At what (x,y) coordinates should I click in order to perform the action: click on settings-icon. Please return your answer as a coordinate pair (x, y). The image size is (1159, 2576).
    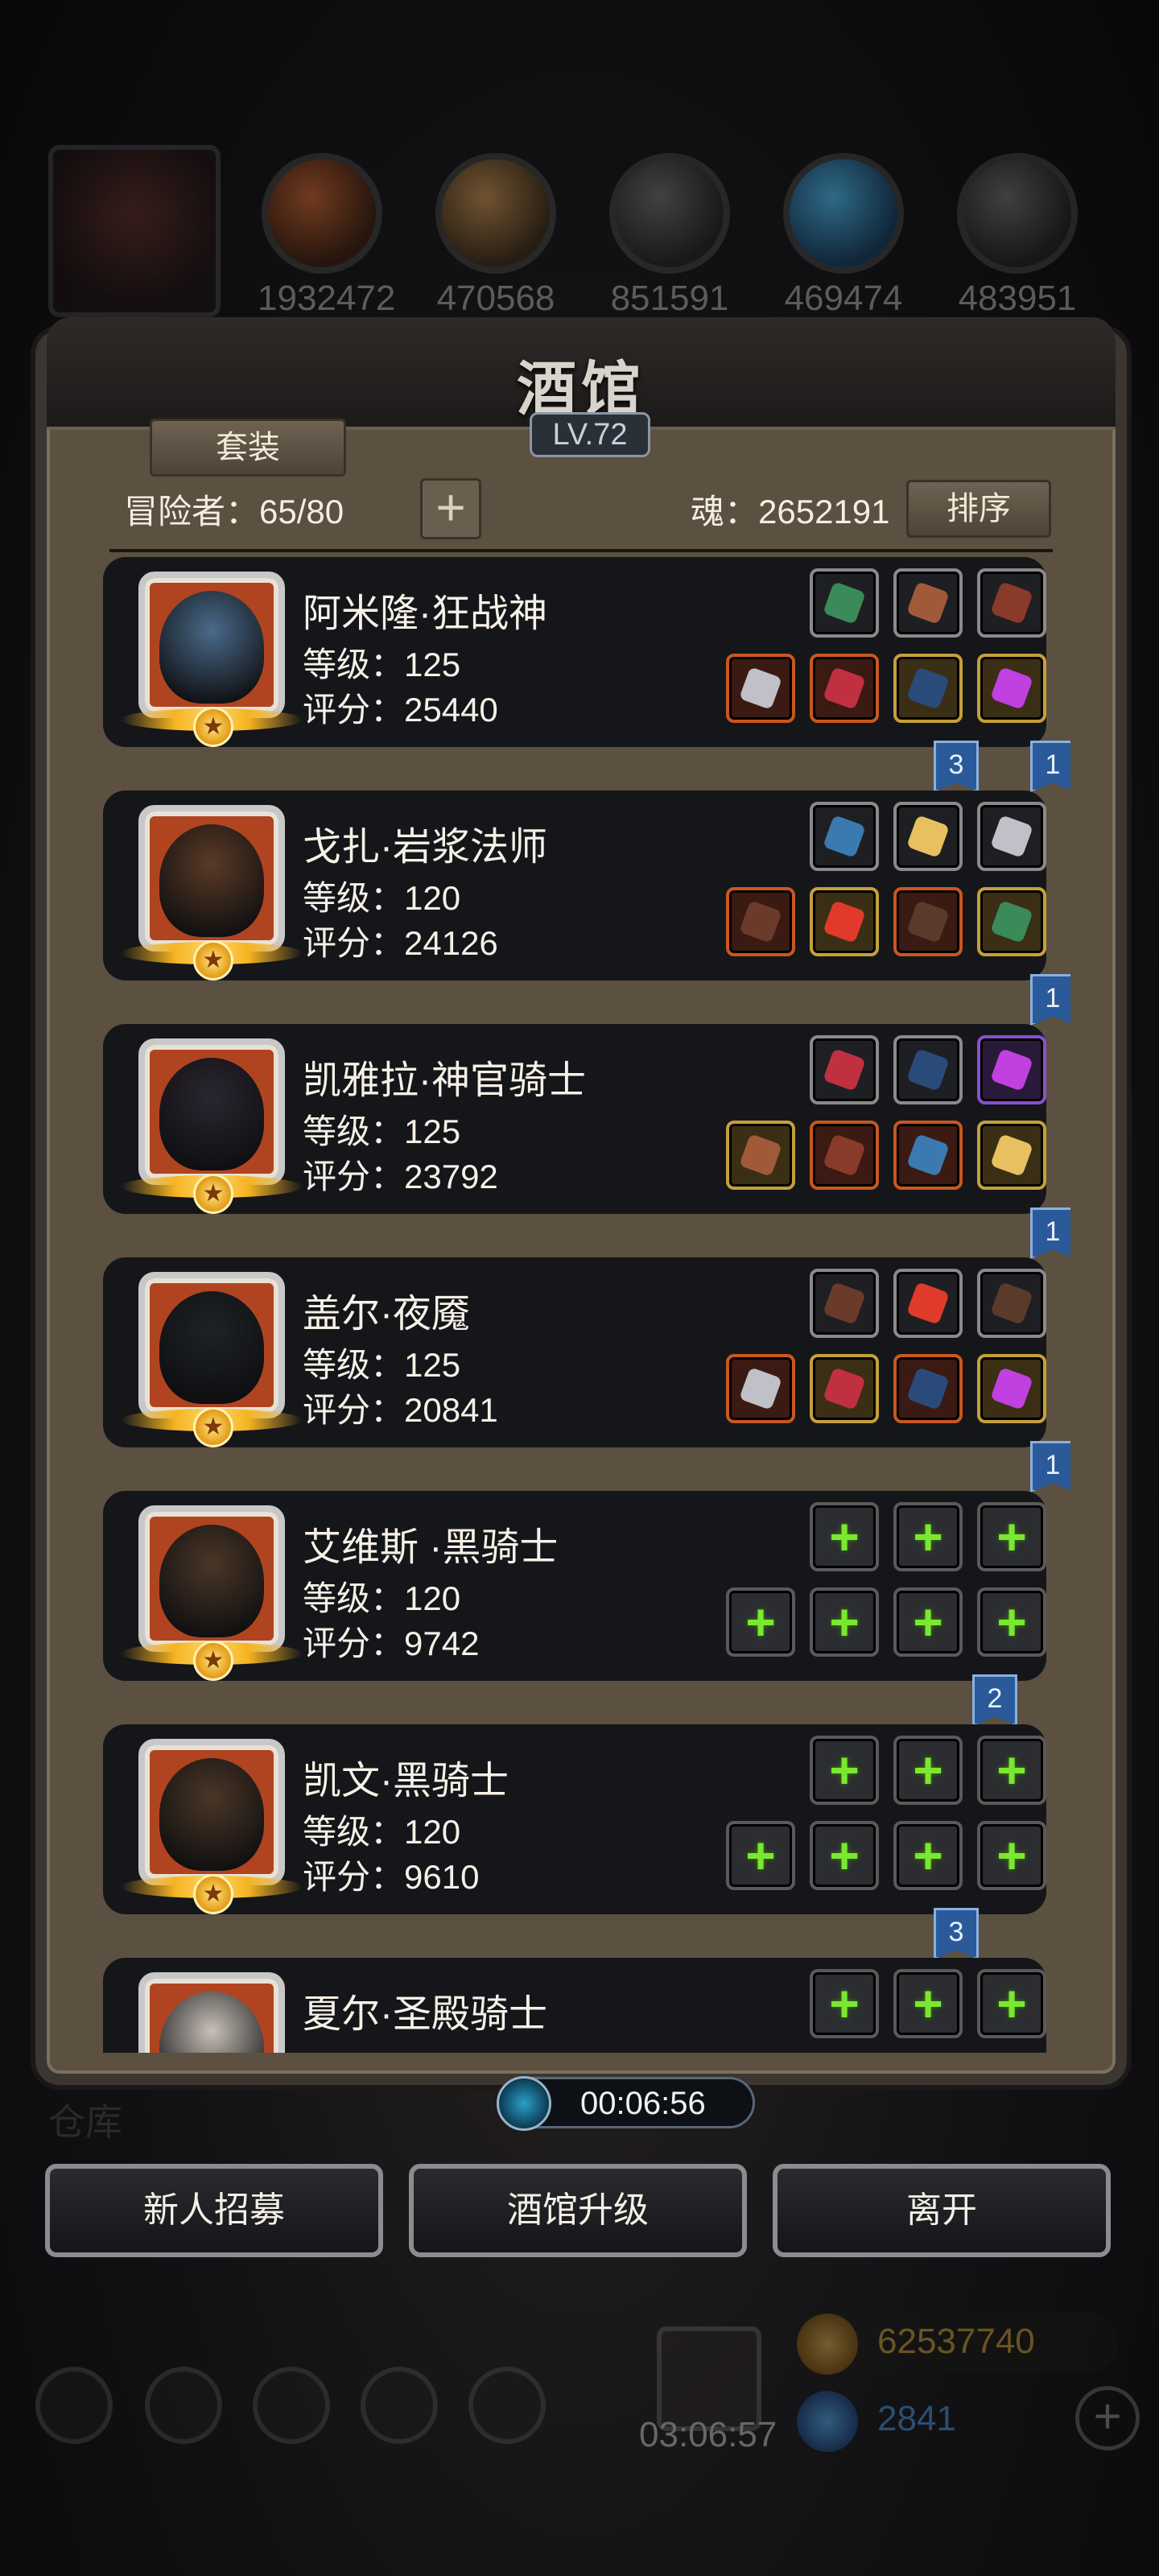
    Looking at the image, I should click on (74, 2405).